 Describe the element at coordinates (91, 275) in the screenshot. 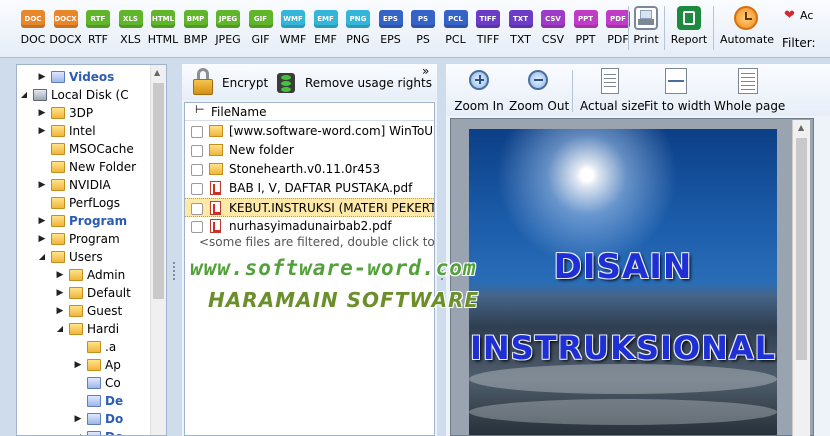

I see `tree-item: ▶ Admin` at that location.